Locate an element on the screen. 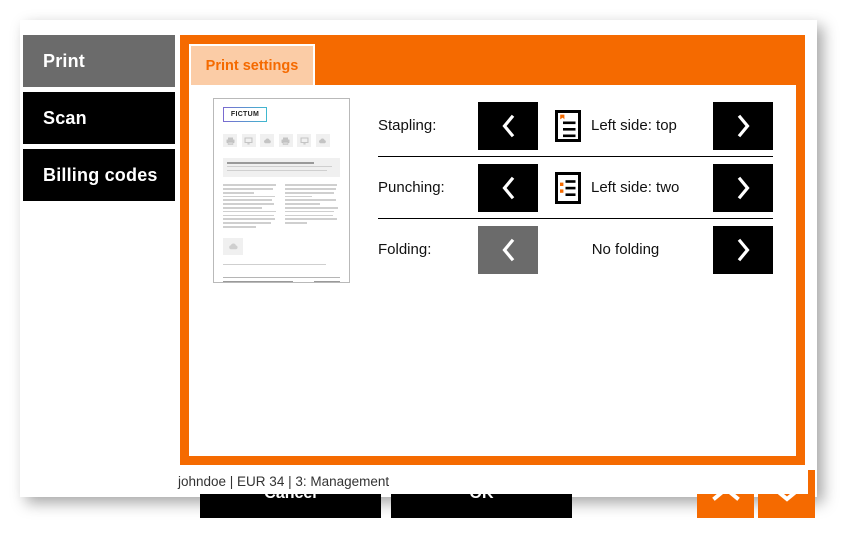 Image resolution: width=865 pixels, height=545 pixels. stapling-value-group: Left side: top is located at coordinates (625, 125).